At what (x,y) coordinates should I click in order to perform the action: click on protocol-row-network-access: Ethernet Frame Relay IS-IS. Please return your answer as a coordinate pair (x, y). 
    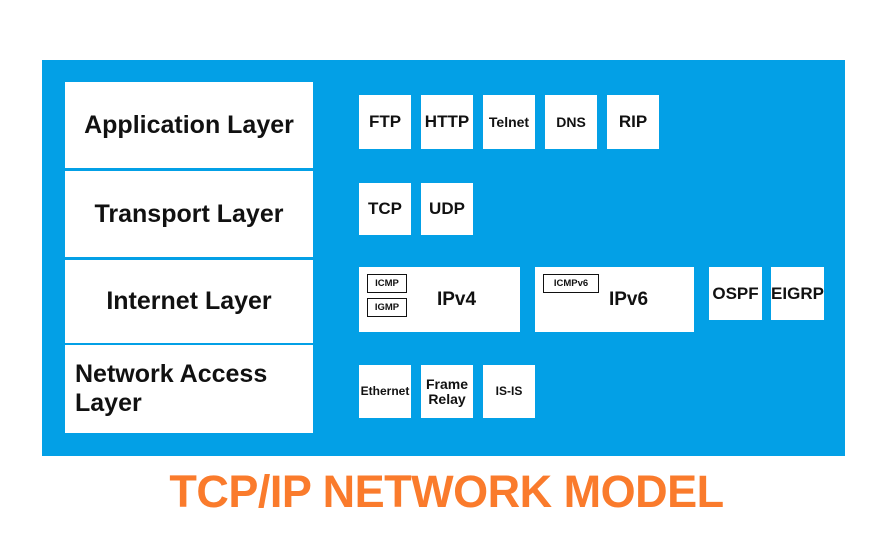
    Looking at the image, I should click on (452, 391).